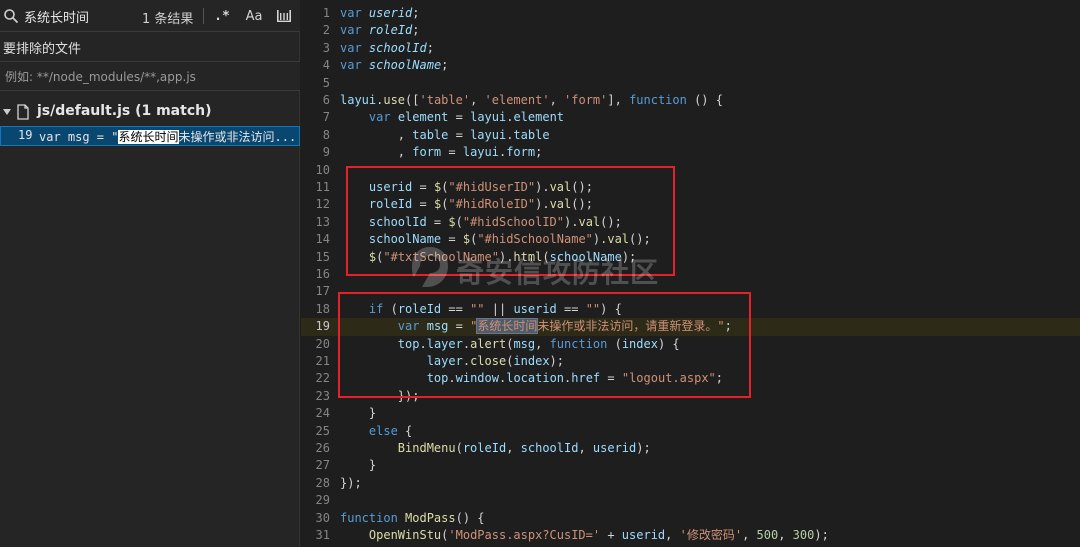  What do you see at coordinates (690, 222) in the screenshot?
I see `code-line: 13 schoolId = $("#hidSchoolID").val();` at bounding box center [690, 222].